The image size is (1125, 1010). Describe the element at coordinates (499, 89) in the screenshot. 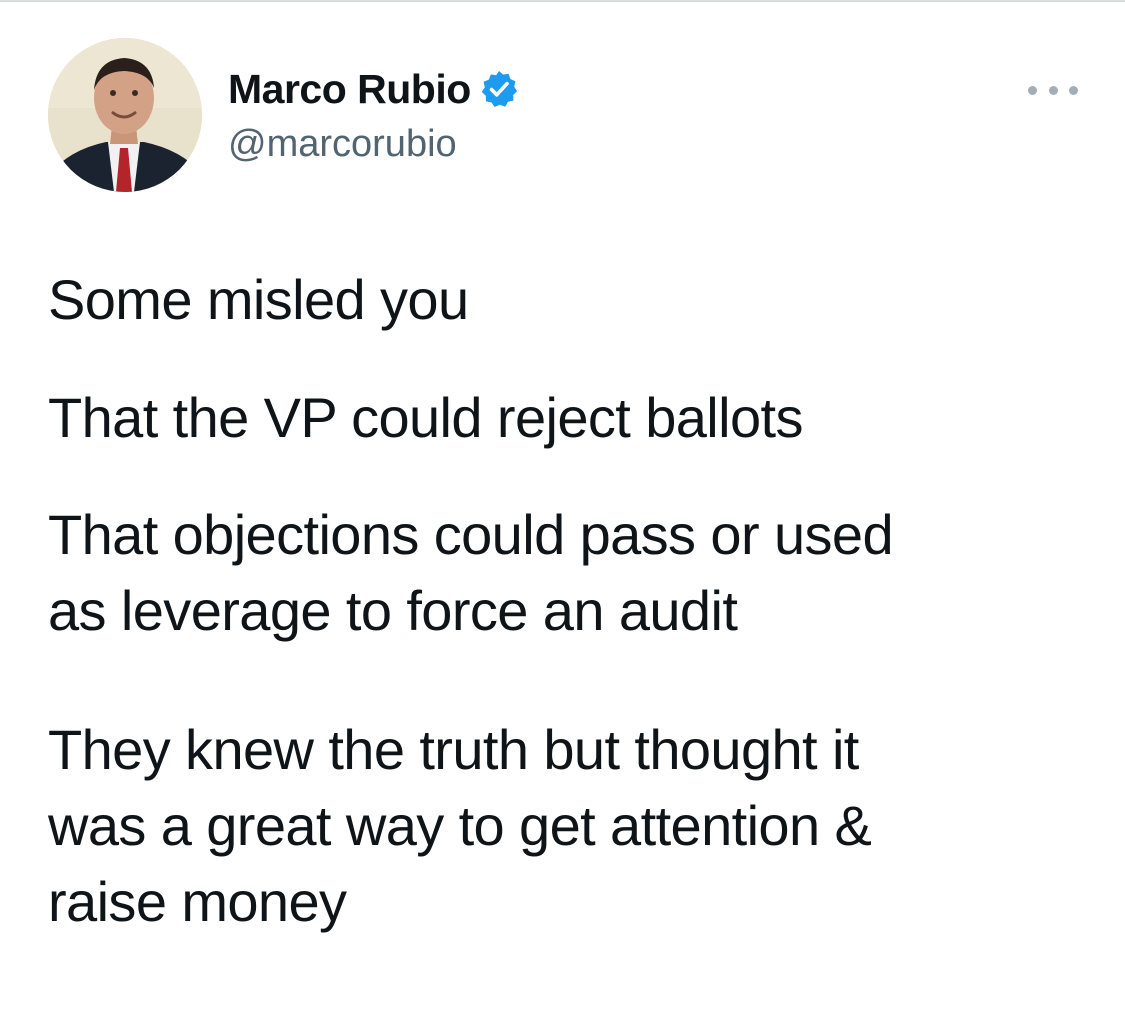

I see `verified-badge-icon` at that location.